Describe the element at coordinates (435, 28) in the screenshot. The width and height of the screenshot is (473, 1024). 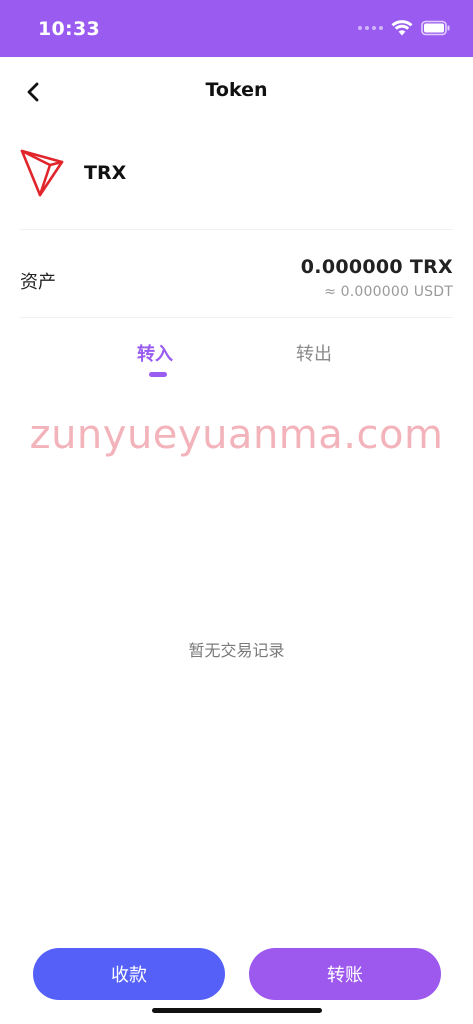
I see `battery-icon` at that location.